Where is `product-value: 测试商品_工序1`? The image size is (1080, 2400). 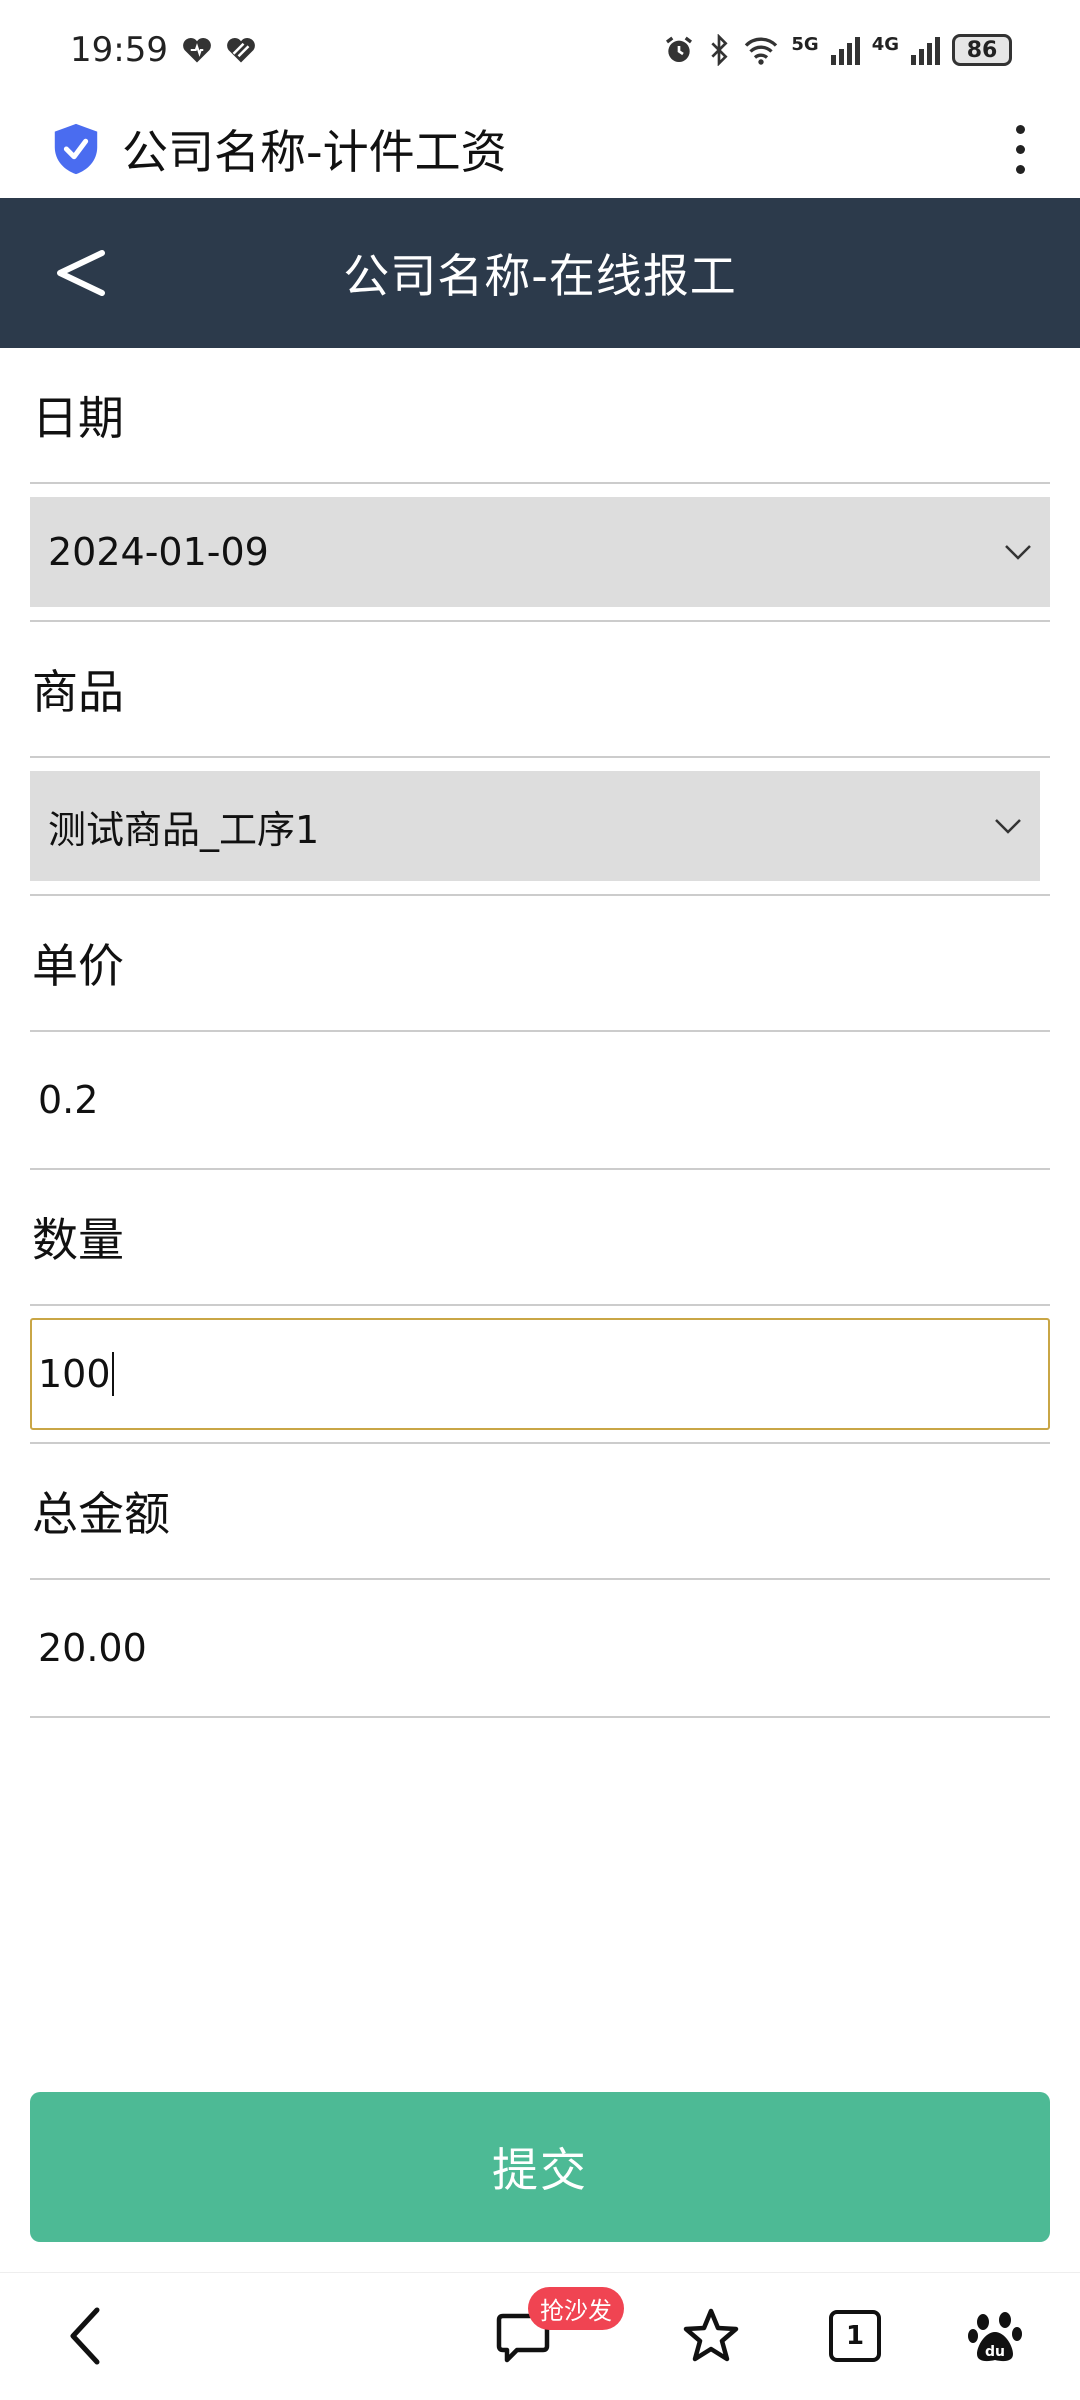
product-value: 测试商品_工序1 is located at coordinates (184, 829).